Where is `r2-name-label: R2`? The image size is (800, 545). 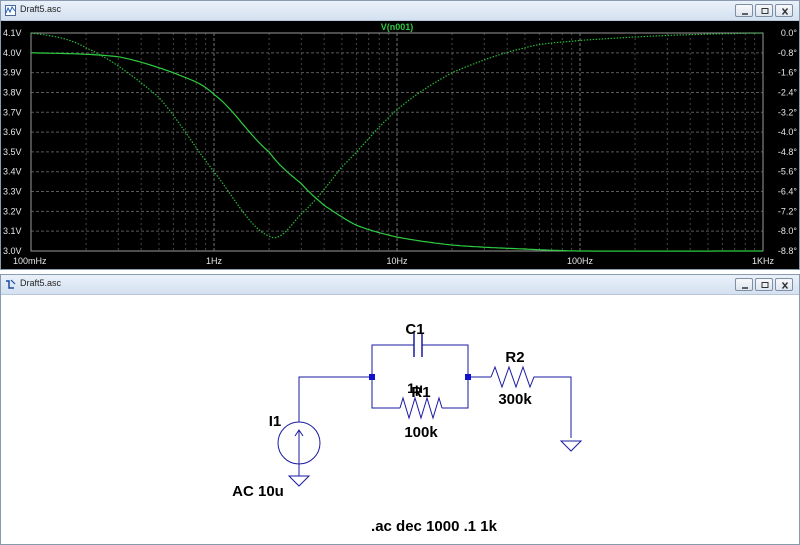
r2-name-label: R2 is located at coordinates (514, 357).